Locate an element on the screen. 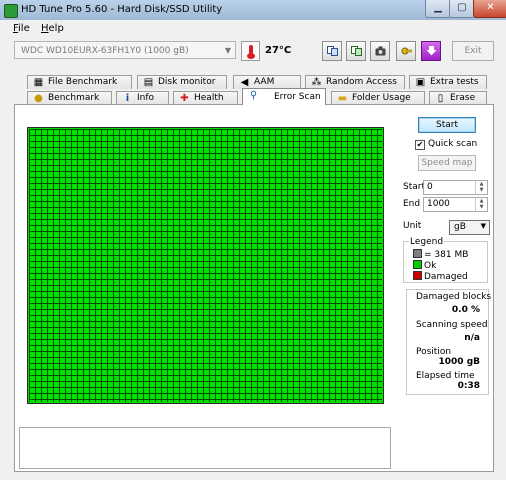 The image size is (506, 480). app-icon is located at coordinates (11, 11).